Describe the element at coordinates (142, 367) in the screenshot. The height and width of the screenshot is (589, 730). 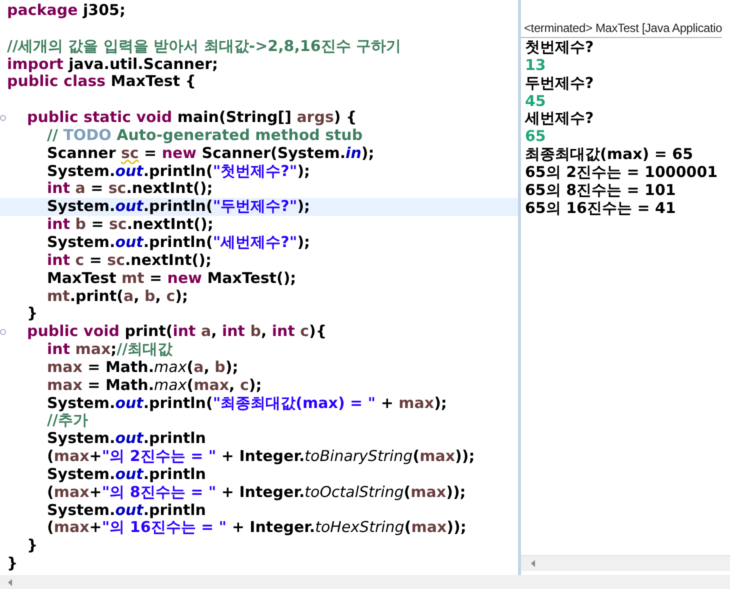
I see `code-line: max = Math.max(a, b);` at that location.